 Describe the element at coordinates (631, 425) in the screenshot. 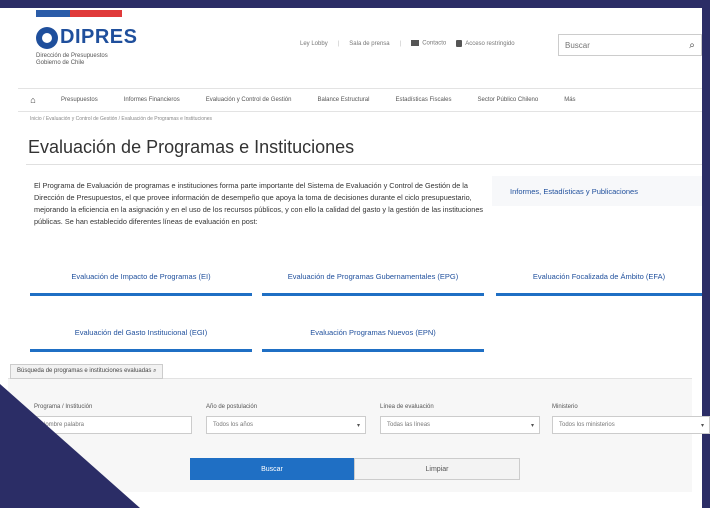

I see `ministerio-select: Todos los ministerios ▾` at that location.